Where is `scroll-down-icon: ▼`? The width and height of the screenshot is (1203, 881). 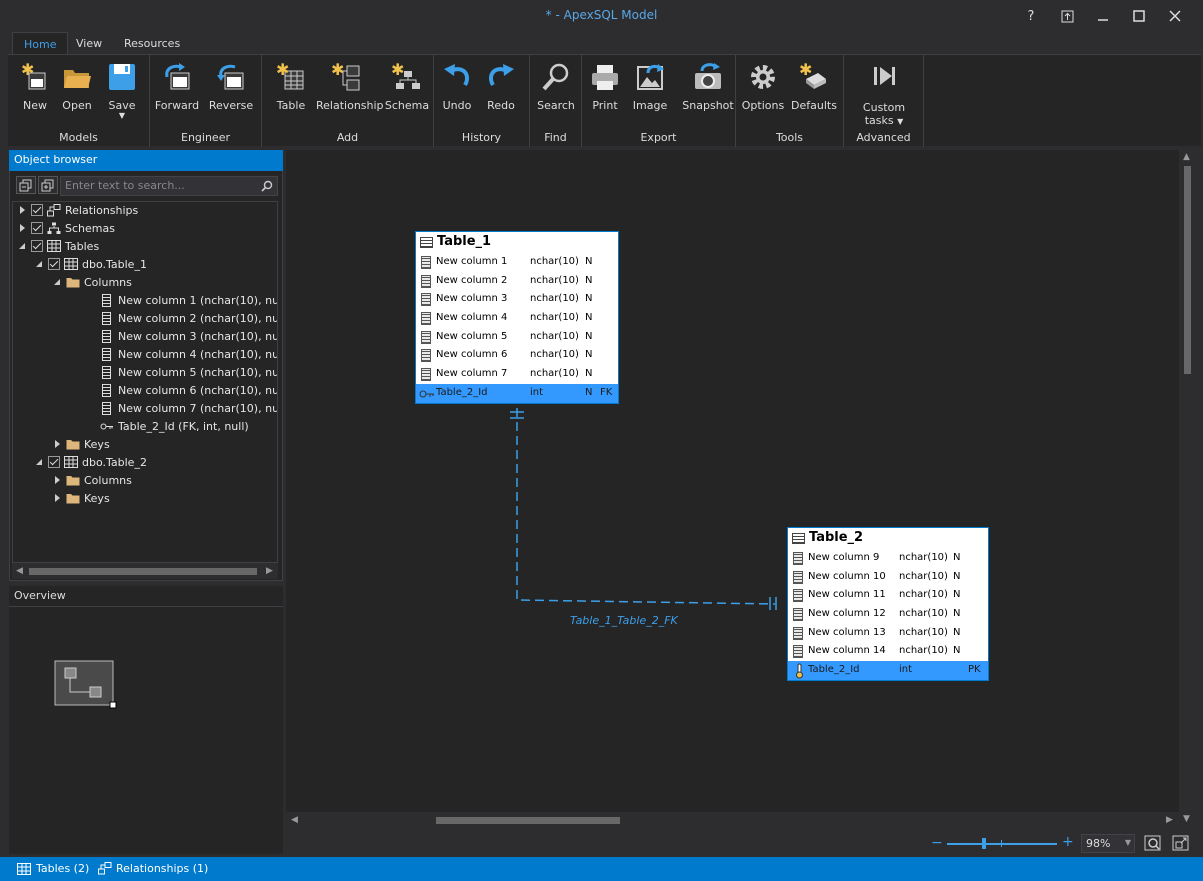
scroll-down-icon: ▼ is located at coordinates (1186, 819).